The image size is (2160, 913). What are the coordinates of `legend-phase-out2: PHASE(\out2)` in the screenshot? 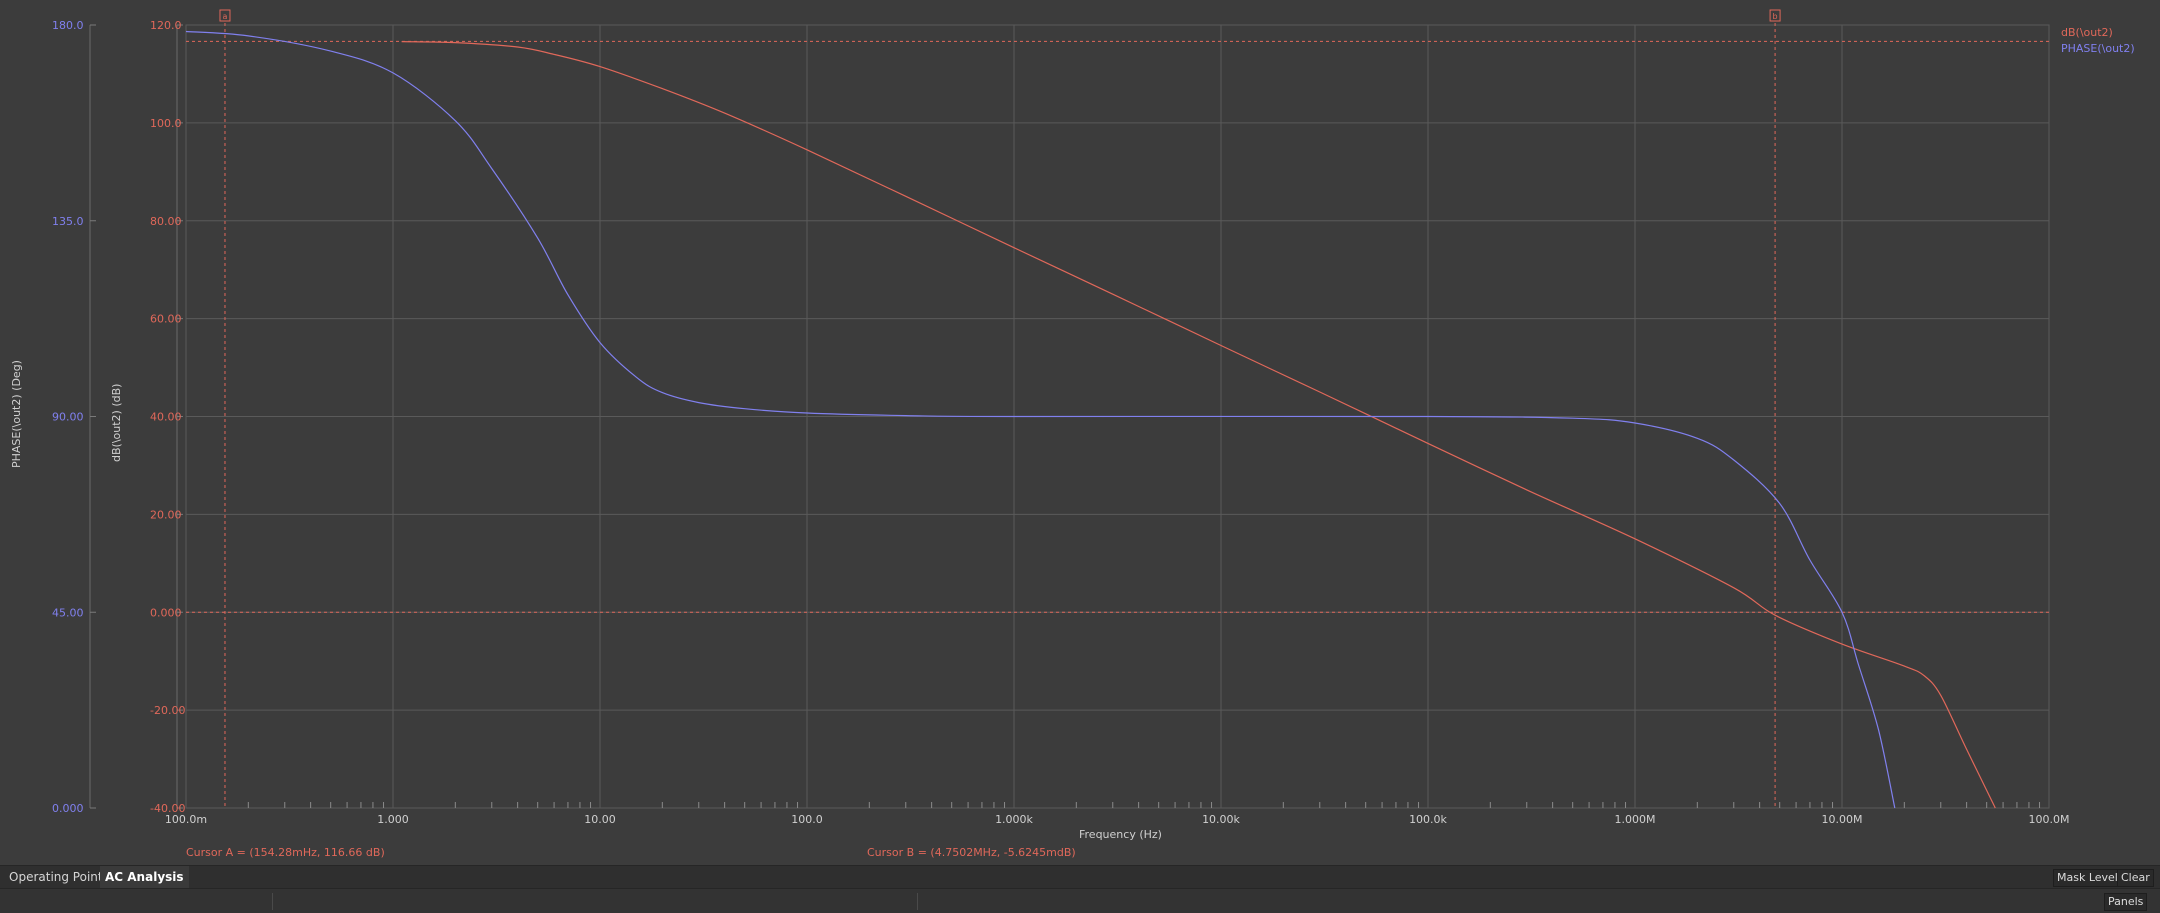 It's located at (2098, 48).